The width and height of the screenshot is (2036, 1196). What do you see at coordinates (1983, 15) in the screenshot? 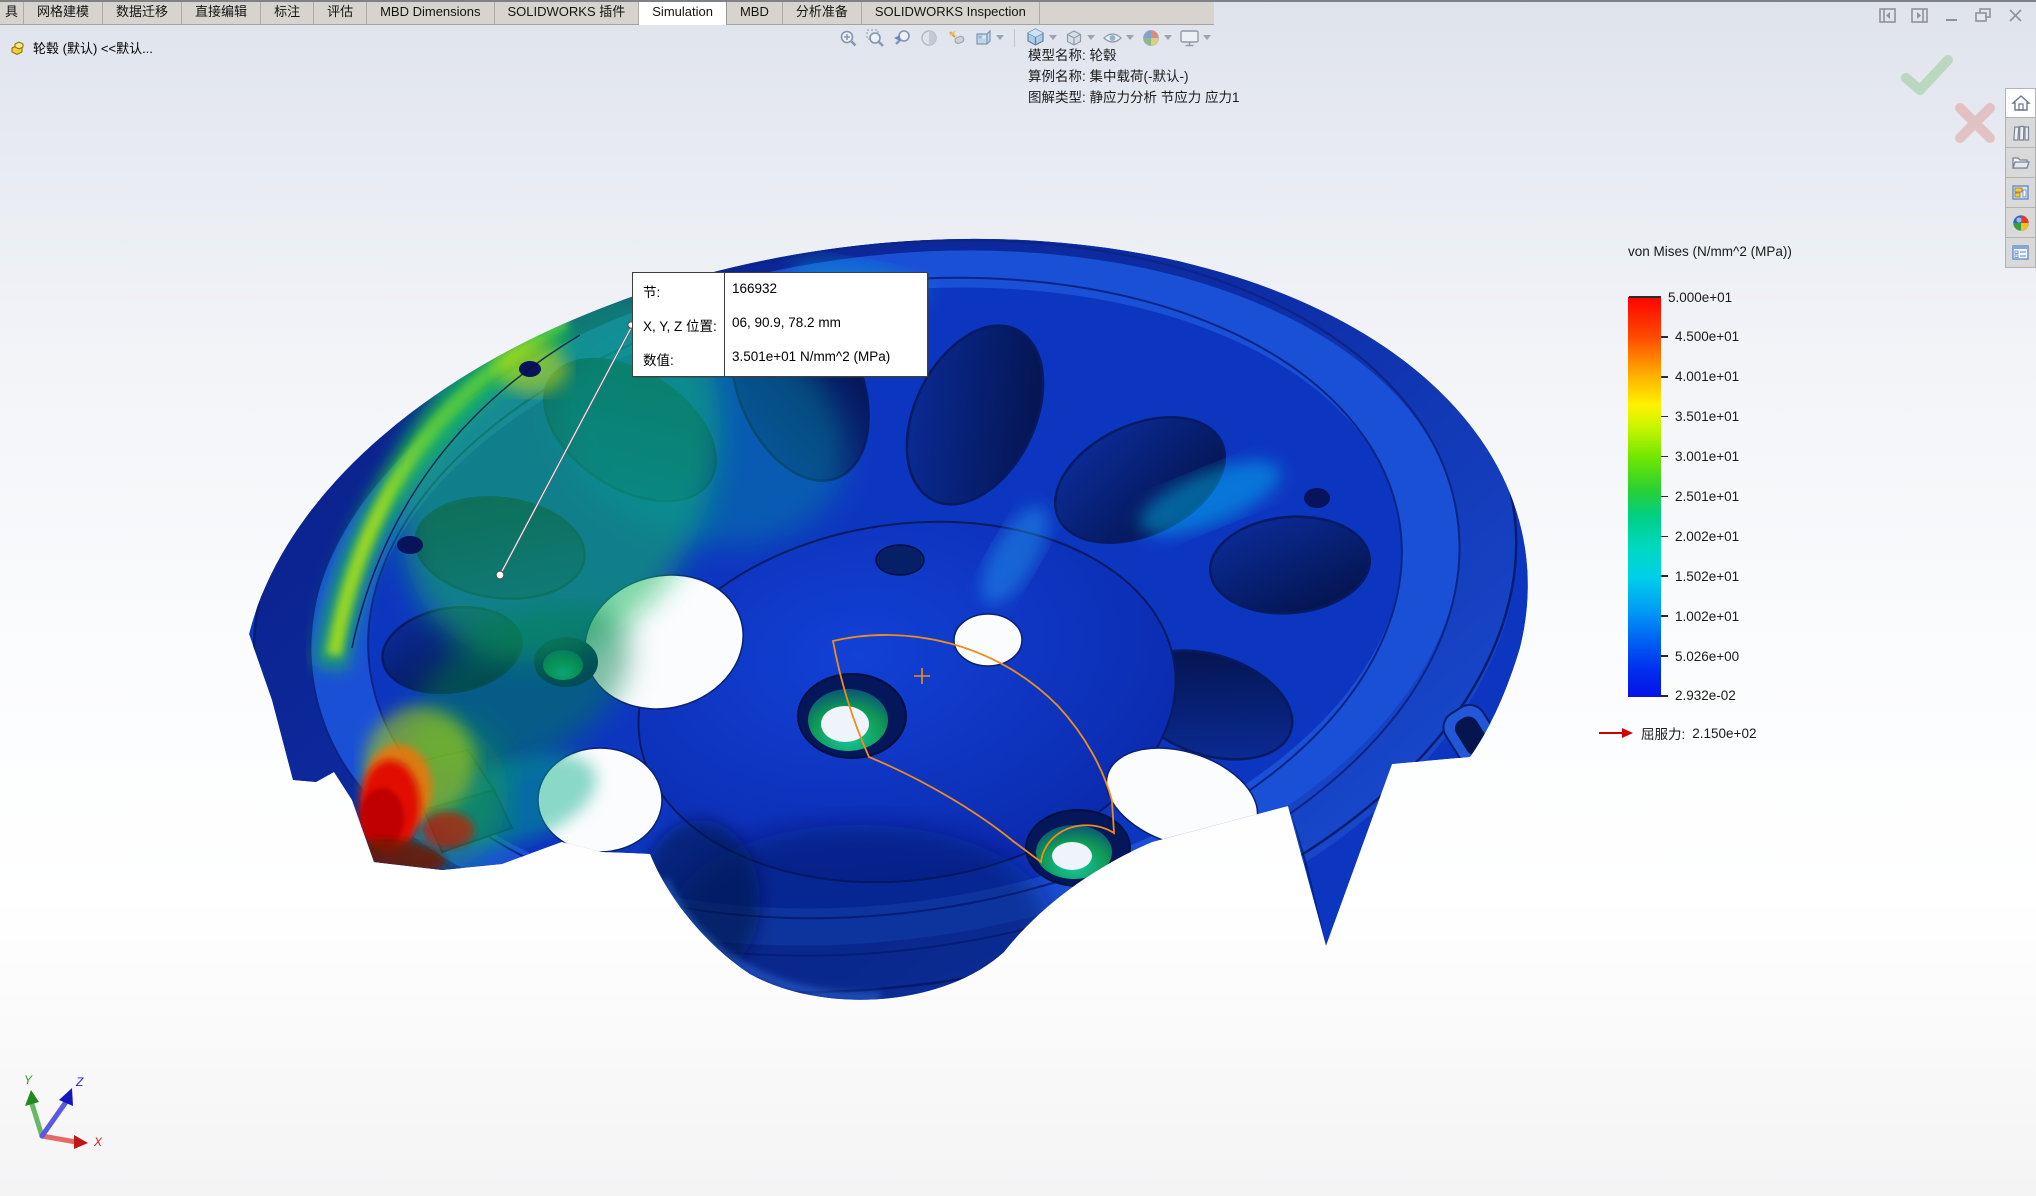
I see `restore-icon` at bounding box center [1983, 15].